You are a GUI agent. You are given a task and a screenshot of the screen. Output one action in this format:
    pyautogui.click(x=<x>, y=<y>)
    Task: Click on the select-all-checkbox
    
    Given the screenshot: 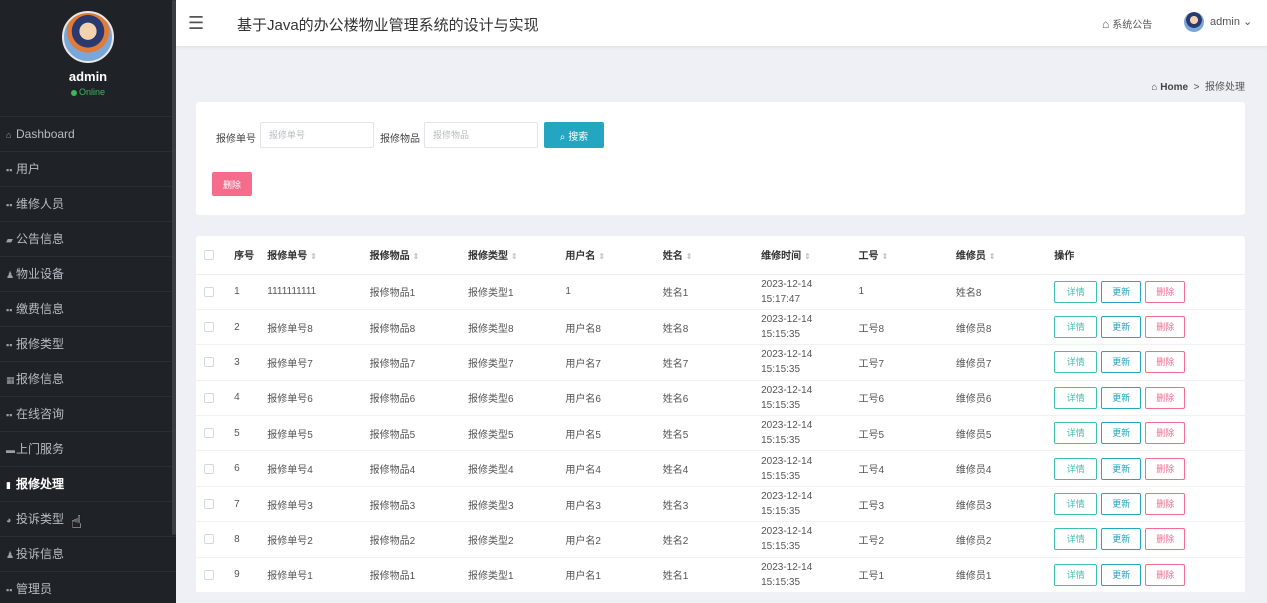 What is the action you would take?
    pyautogui.click(x=209, y=254)
    